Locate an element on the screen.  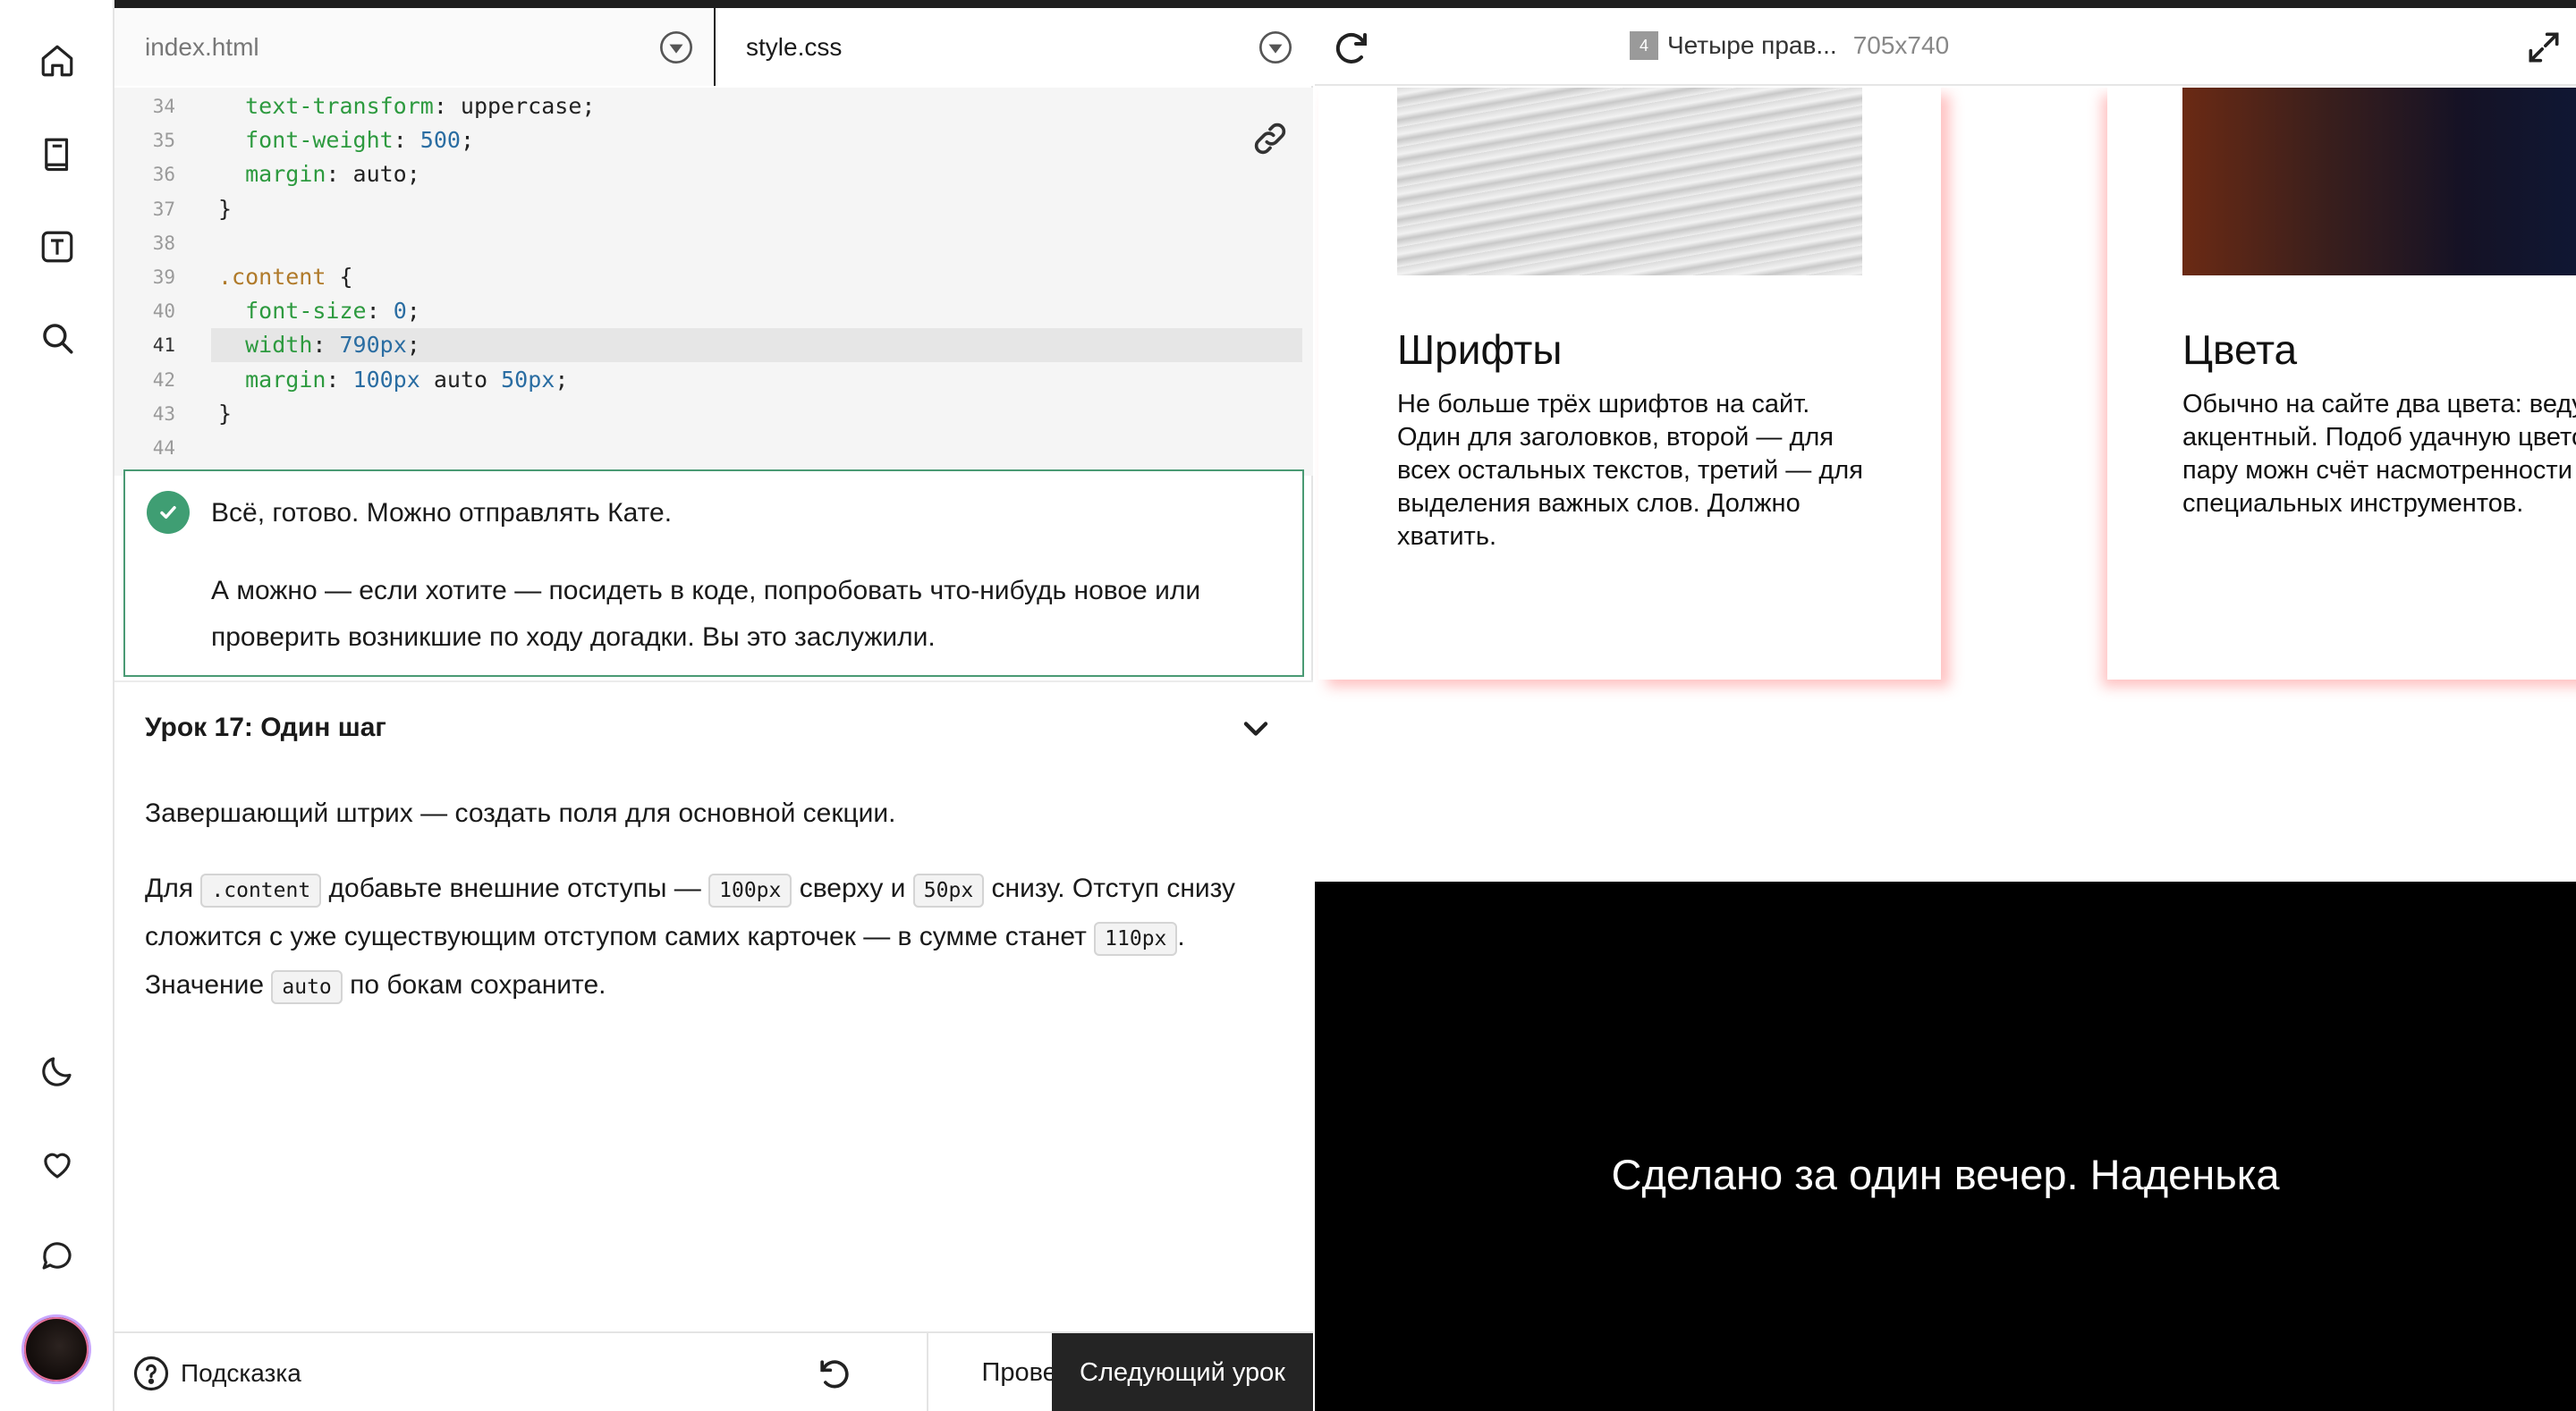
code-chip: 50px is located at coordinates (948, 891).